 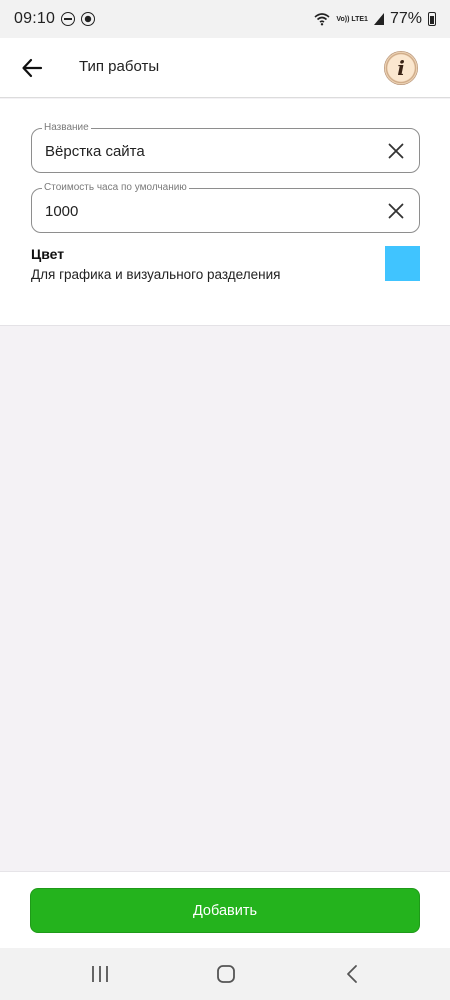 I want to click on battery-icon, so click(x=432, y=19).